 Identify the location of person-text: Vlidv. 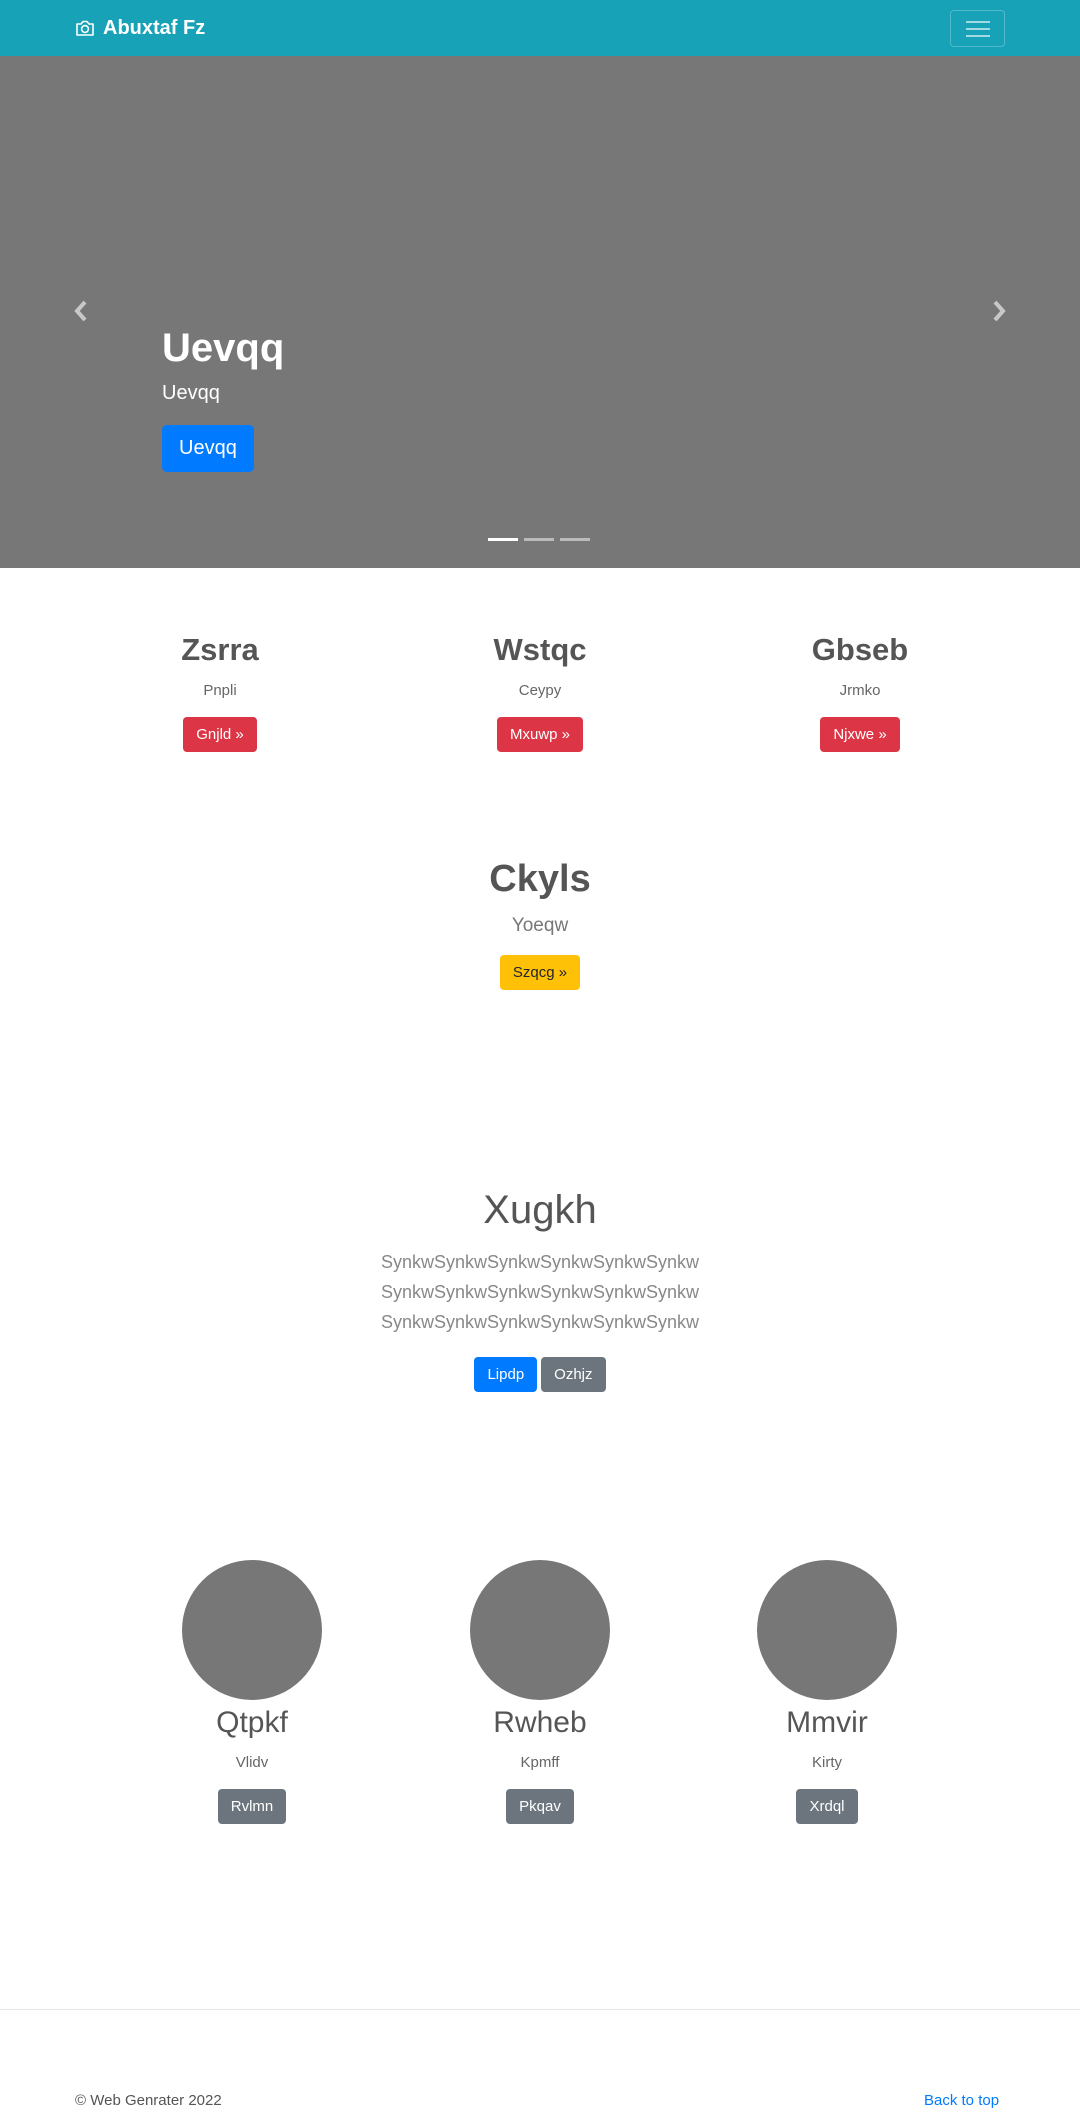
(252, 1762).